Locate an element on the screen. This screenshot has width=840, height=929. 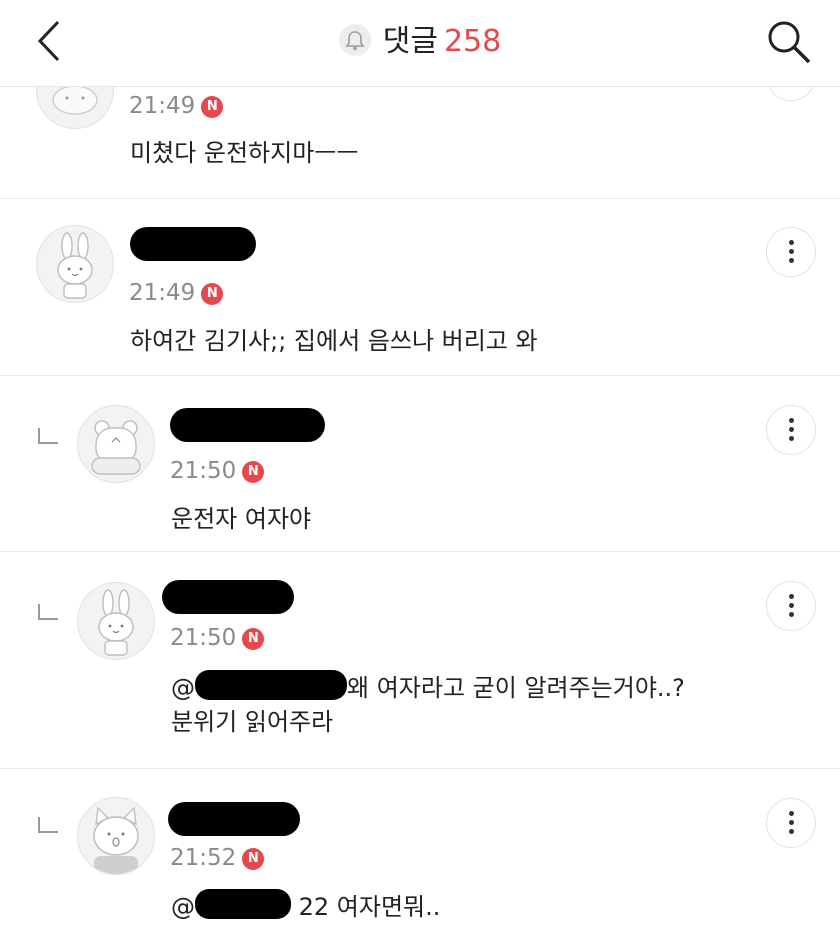
search-button is located at coordinates (789, 41).